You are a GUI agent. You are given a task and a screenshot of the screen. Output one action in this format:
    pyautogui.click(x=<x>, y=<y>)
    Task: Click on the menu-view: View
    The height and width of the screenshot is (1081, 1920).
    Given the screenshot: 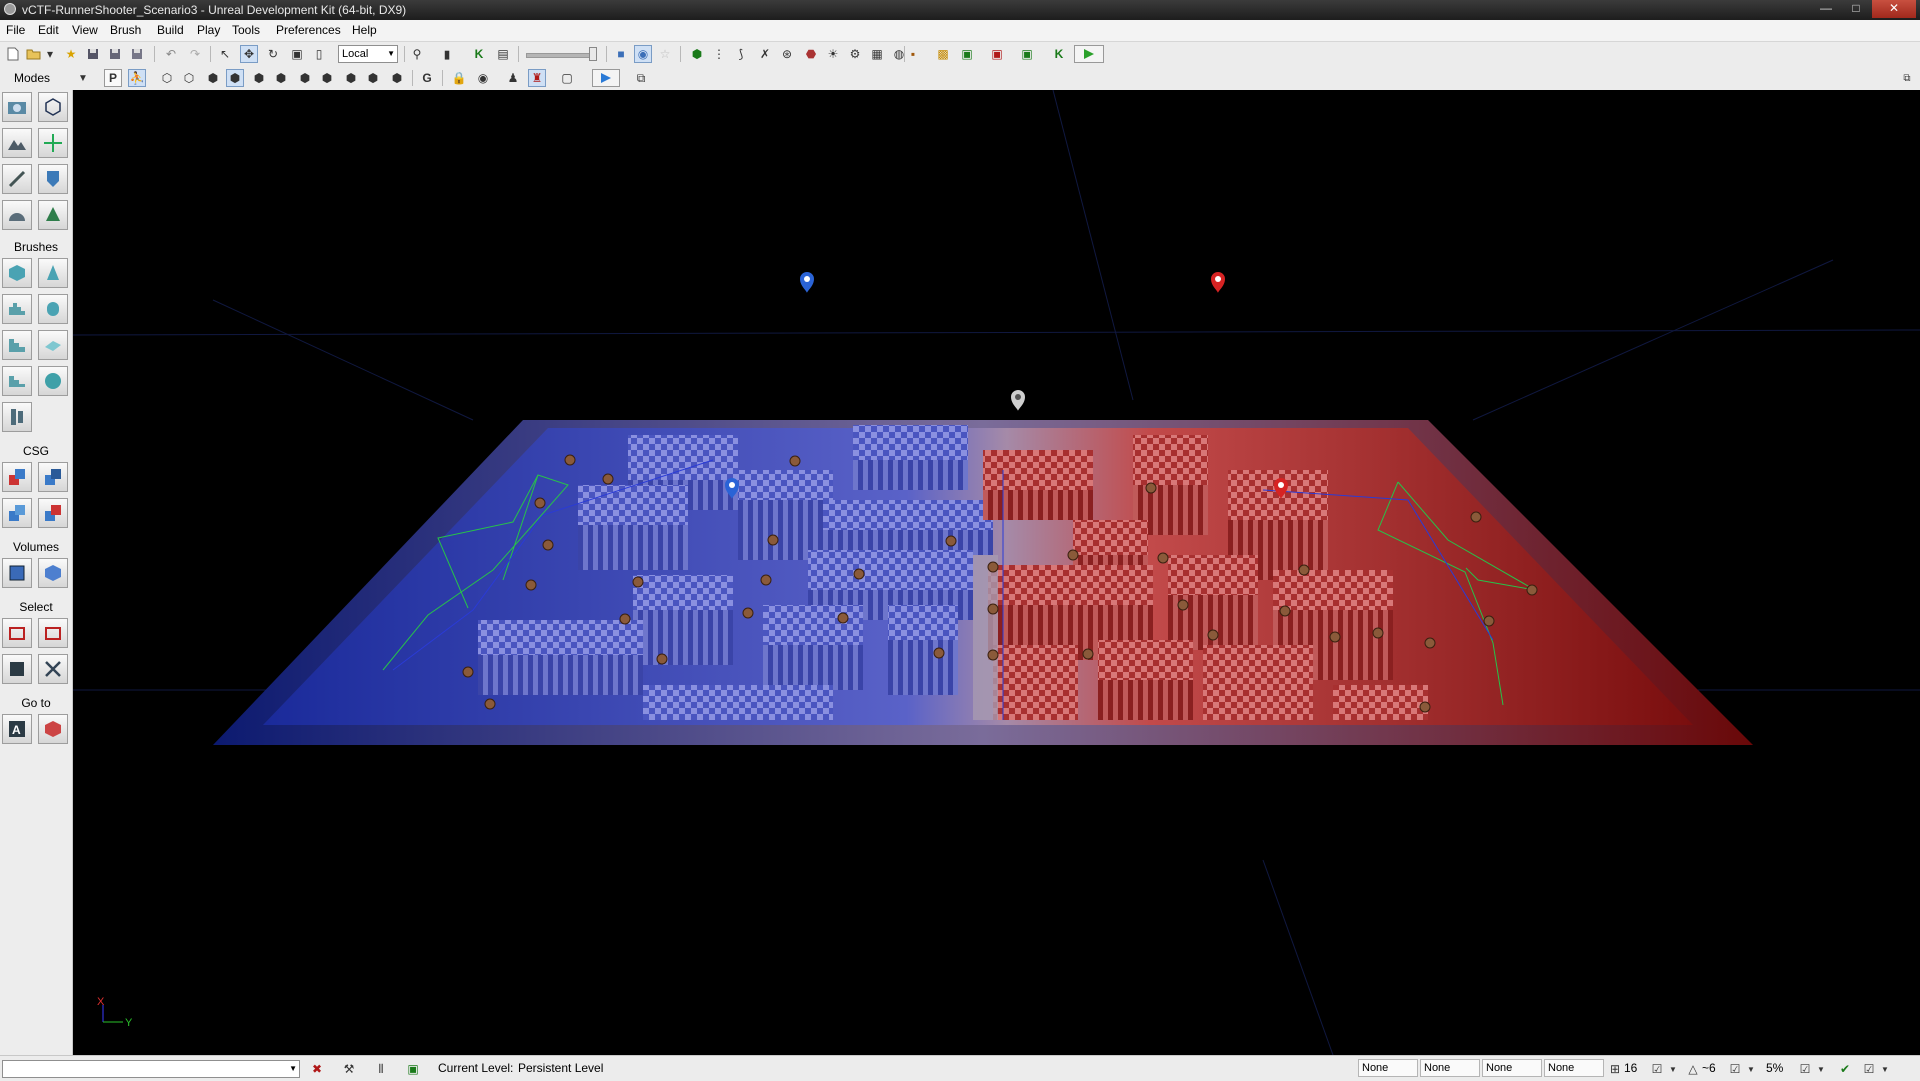 What is the action you would take?
    pyautogui.click(x=85, y=30)
    